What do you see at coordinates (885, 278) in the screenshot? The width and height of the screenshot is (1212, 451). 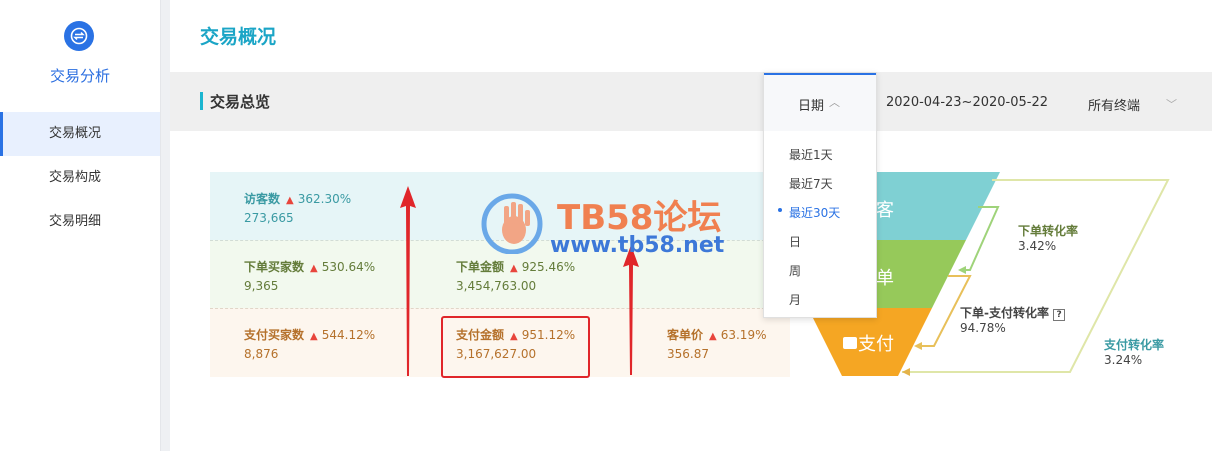 I see `funnel-order-label: 单` at bounding box center [885, 278].